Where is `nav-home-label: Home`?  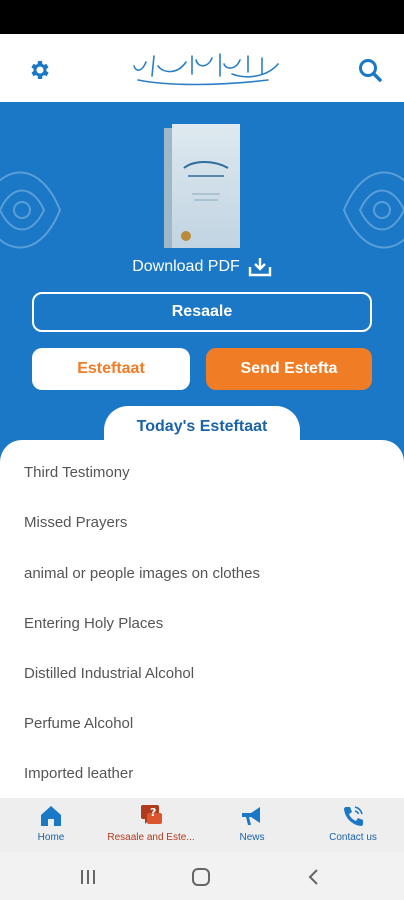 nav-home-label: Home is located at coordinates (51, 837).